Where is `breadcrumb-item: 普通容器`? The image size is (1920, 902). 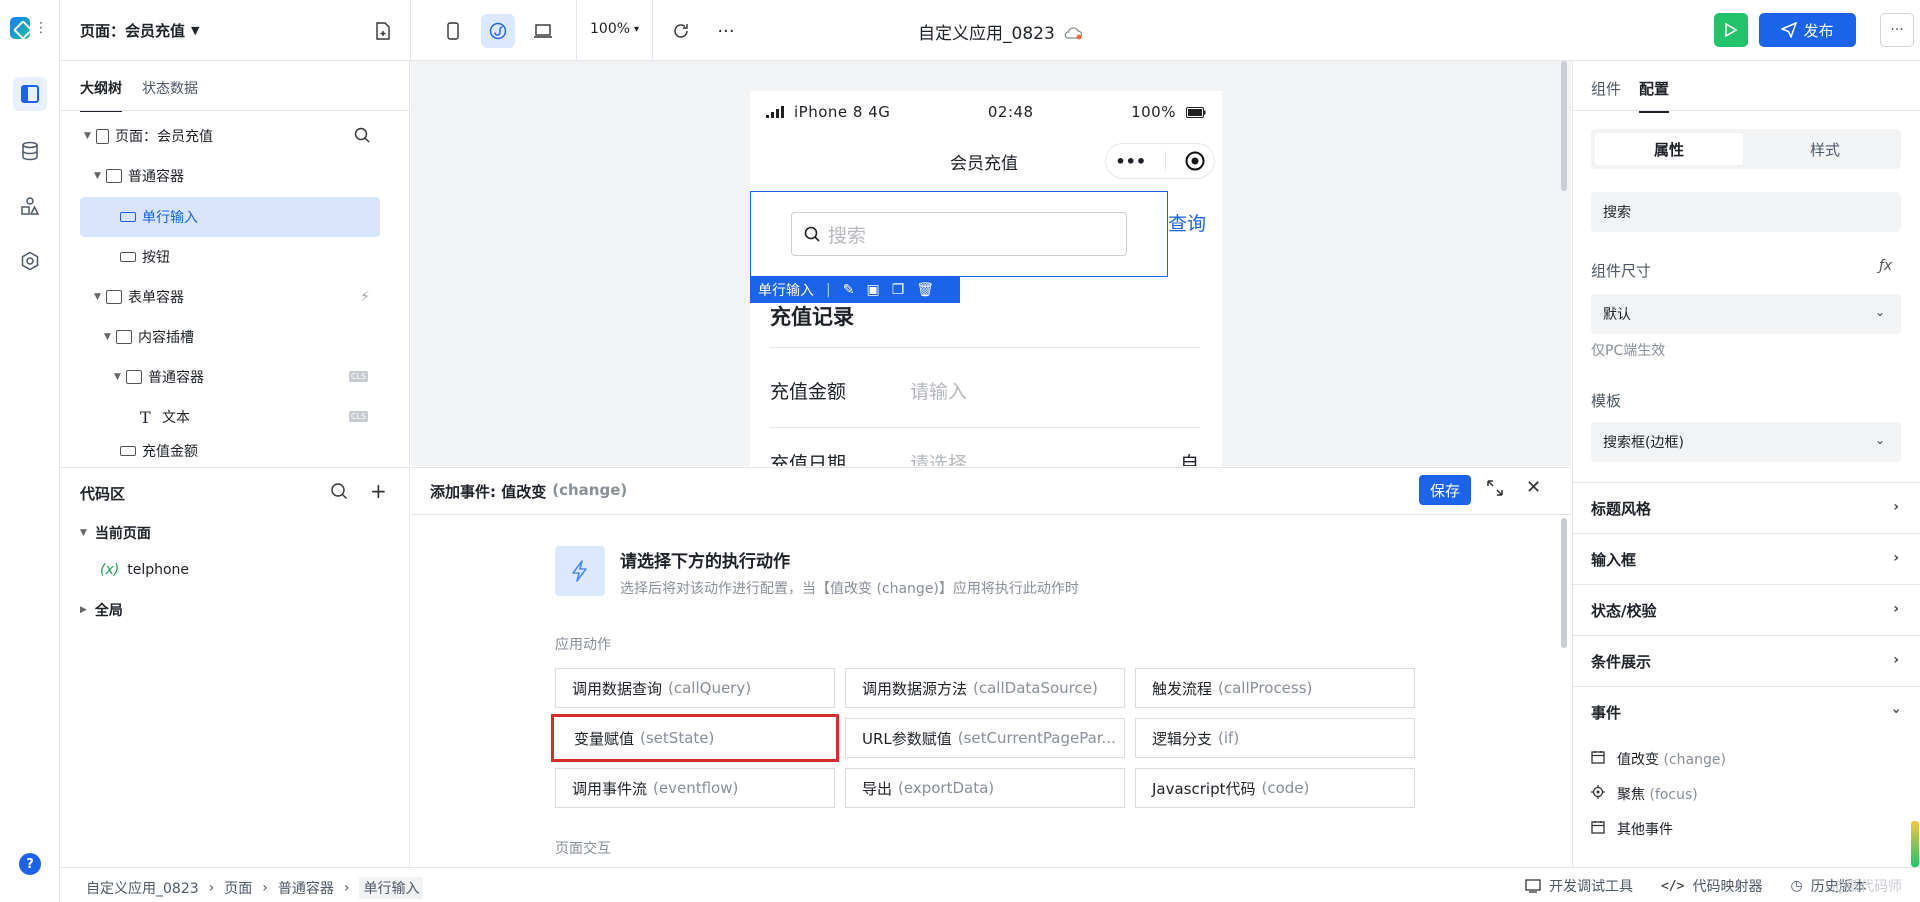
breadcrumb-item: 普通容器 is located at coordinates (306, 888).